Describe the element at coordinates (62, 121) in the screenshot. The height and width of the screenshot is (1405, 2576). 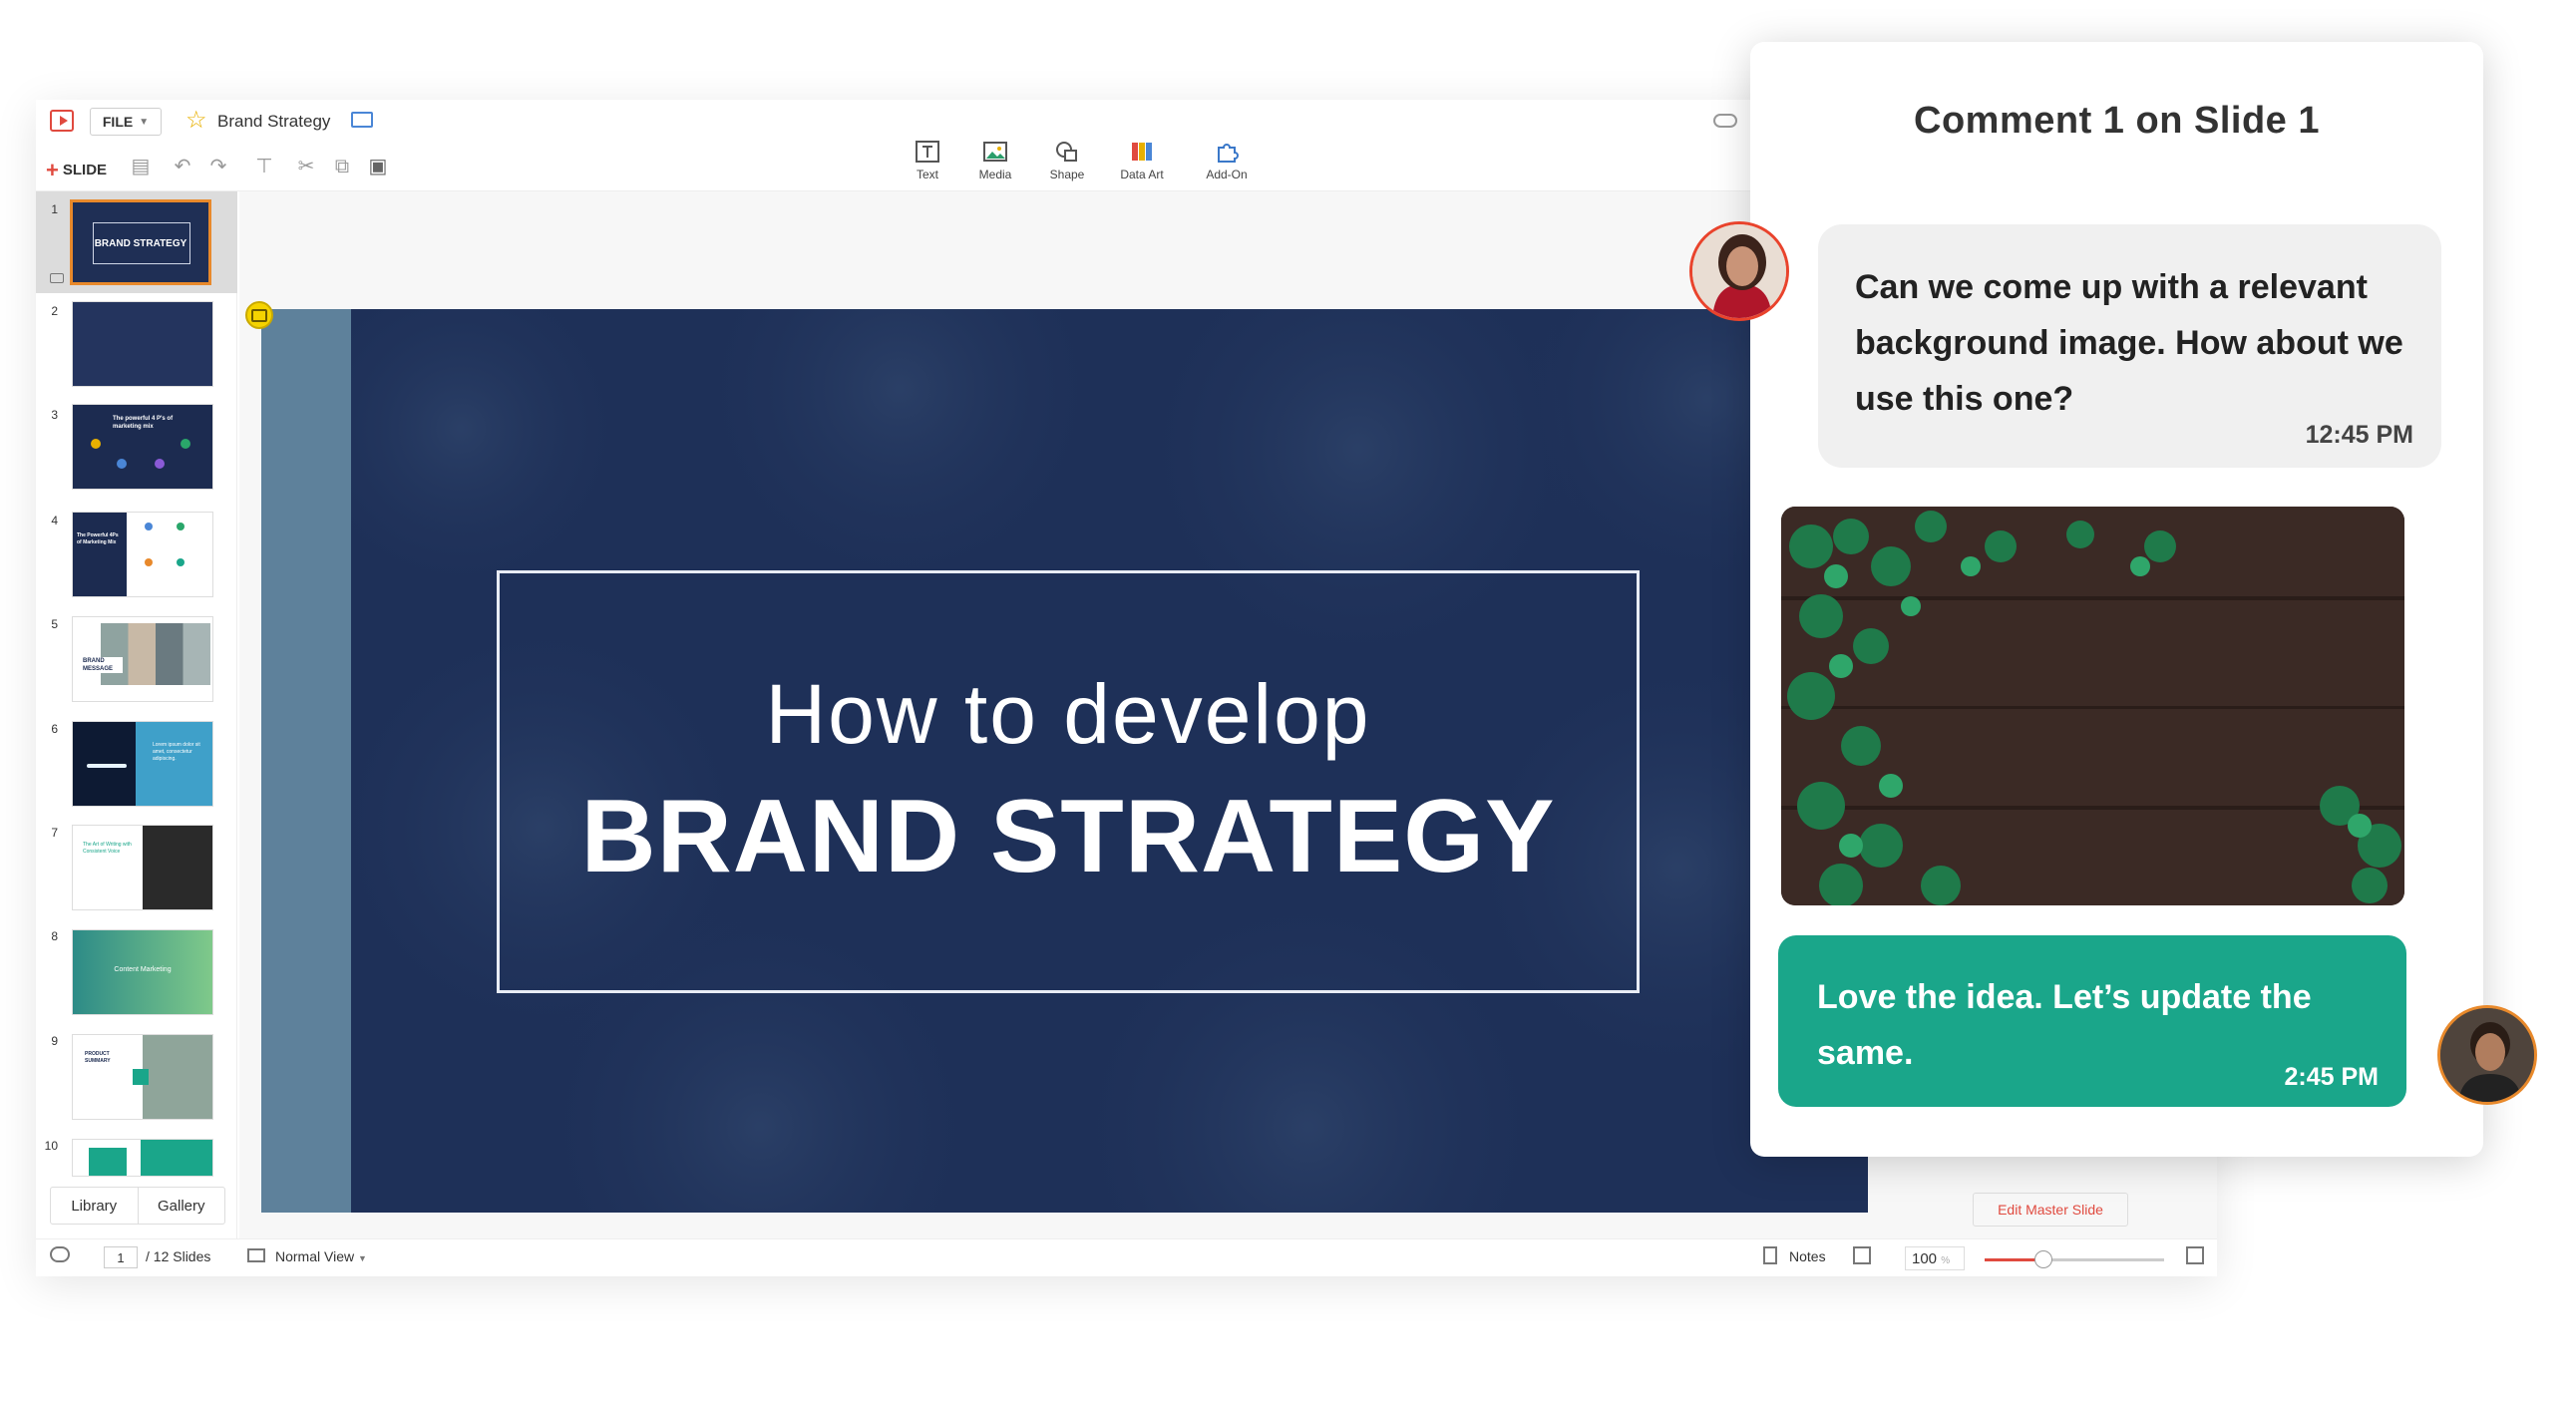
I see `app-logo-icon` at that location.